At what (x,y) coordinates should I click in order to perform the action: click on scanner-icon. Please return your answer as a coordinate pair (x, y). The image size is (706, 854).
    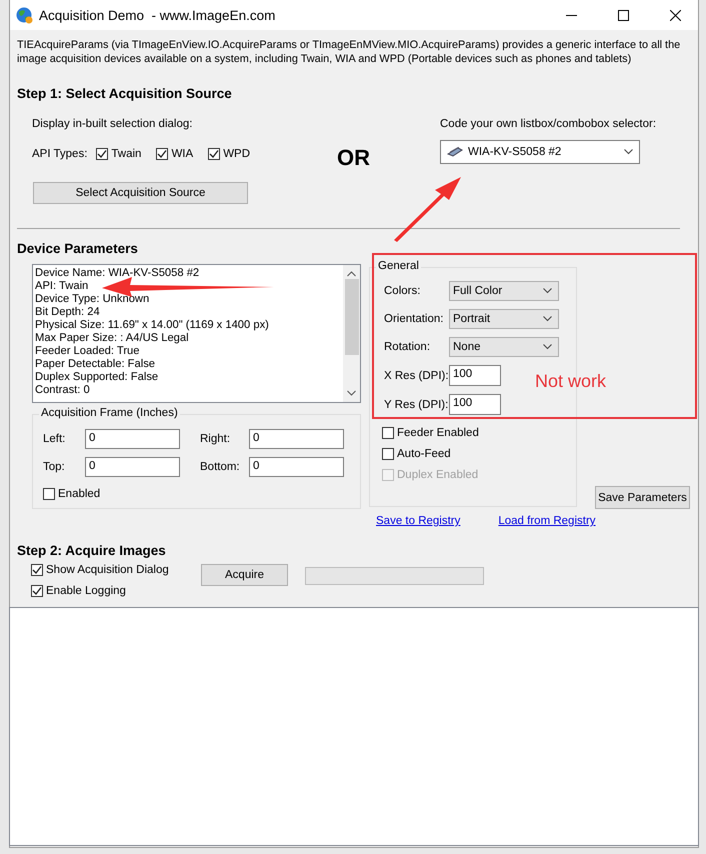
    Looking at the image, I should click on (455, 152).